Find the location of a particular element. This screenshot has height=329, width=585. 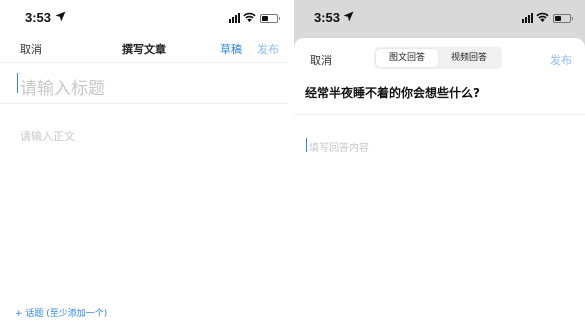

nav-bar: 取消 撰写文章 草稿 发布 is located at coordinates (144, 48).